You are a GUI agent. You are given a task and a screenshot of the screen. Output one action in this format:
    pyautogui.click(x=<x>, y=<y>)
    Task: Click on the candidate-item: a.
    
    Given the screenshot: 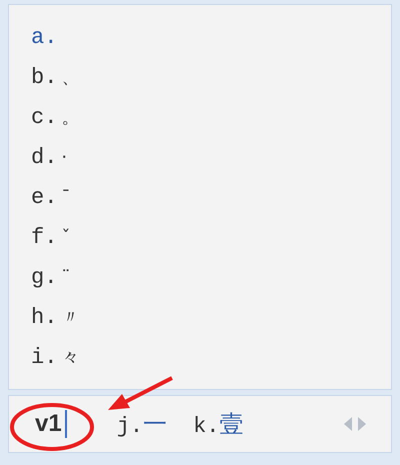 What is the action you would take?
    pyautogui.click(x=211, y=38)
    